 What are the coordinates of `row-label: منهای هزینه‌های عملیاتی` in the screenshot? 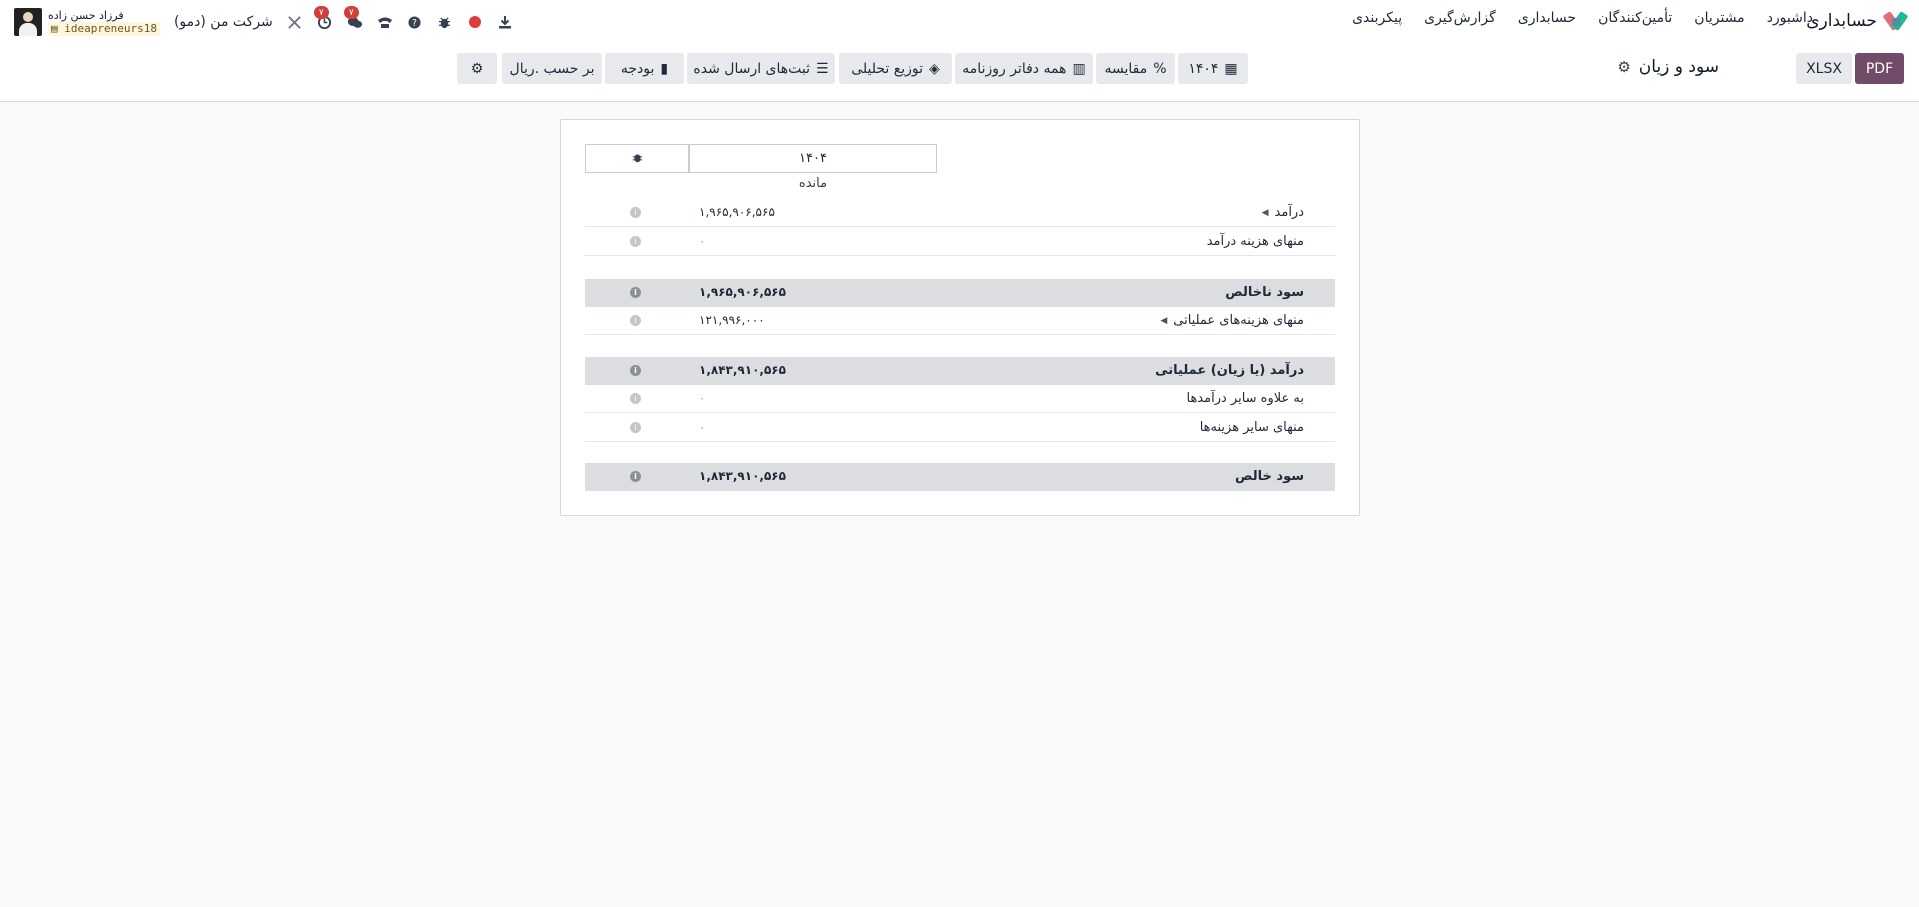 It's located at (1238, 320).